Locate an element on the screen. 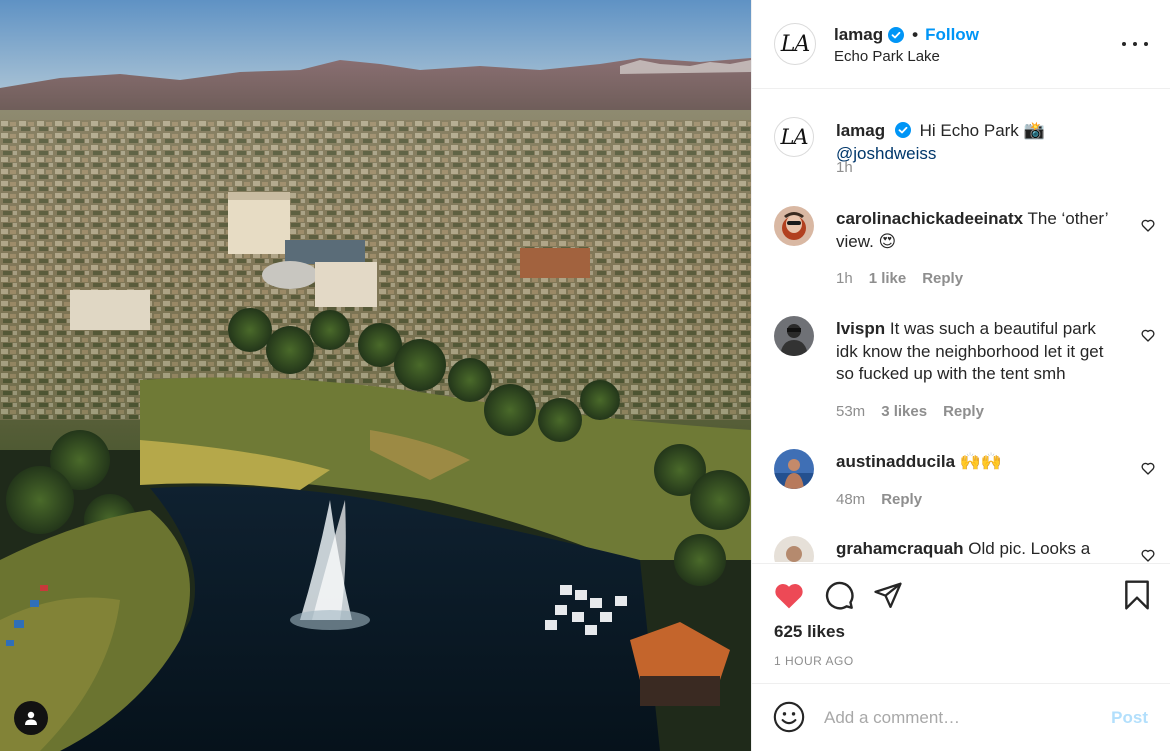  emoji-icon is located at coordinates (789, 717).